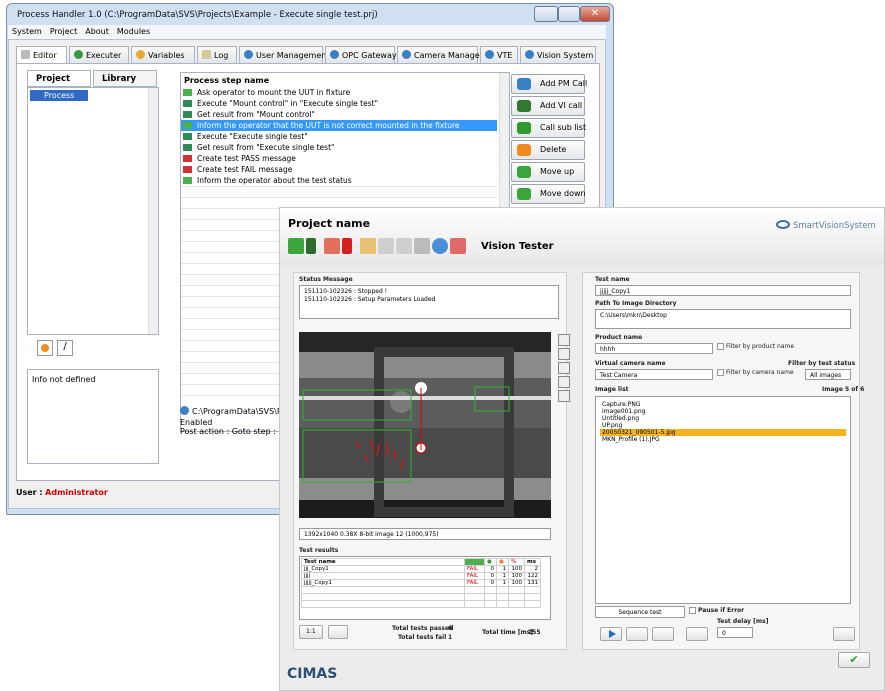 The width and height of the screenshot is (885, 691). What do you see at coordinates (549, 84) in the screenshot?
I see `side-button-0: Add PM Call` at bounding box center [549, 84].